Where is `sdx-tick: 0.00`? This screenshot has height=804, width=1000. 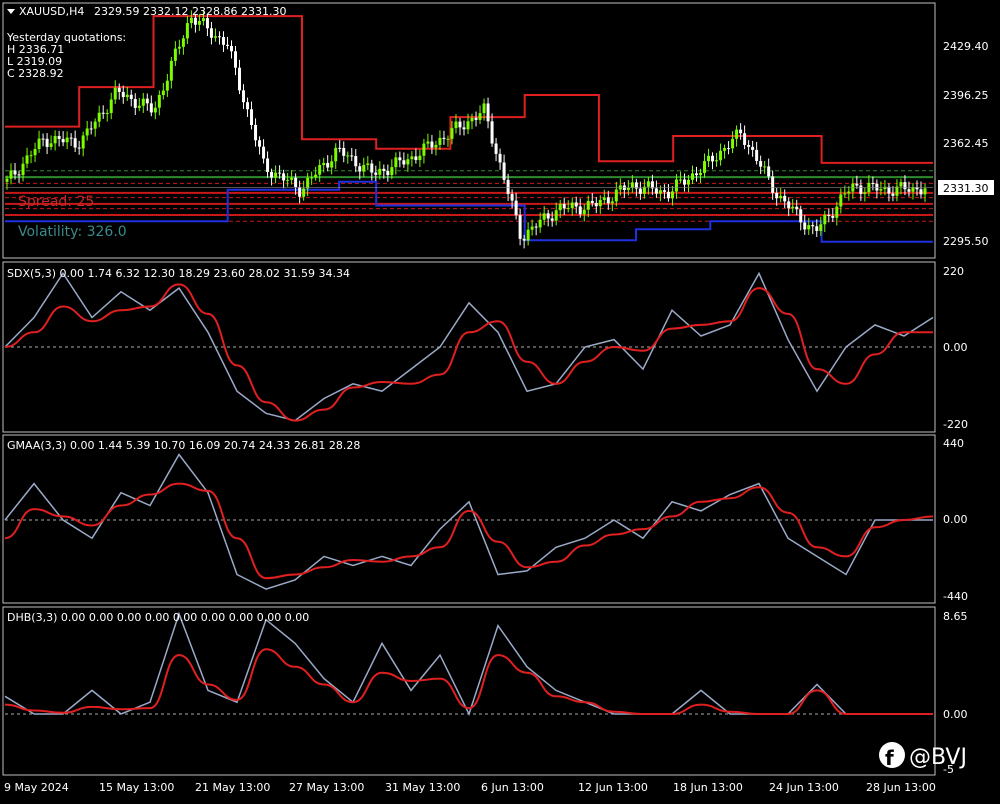 sdx-tick: 0.00 is located at coordinates (955, 347).